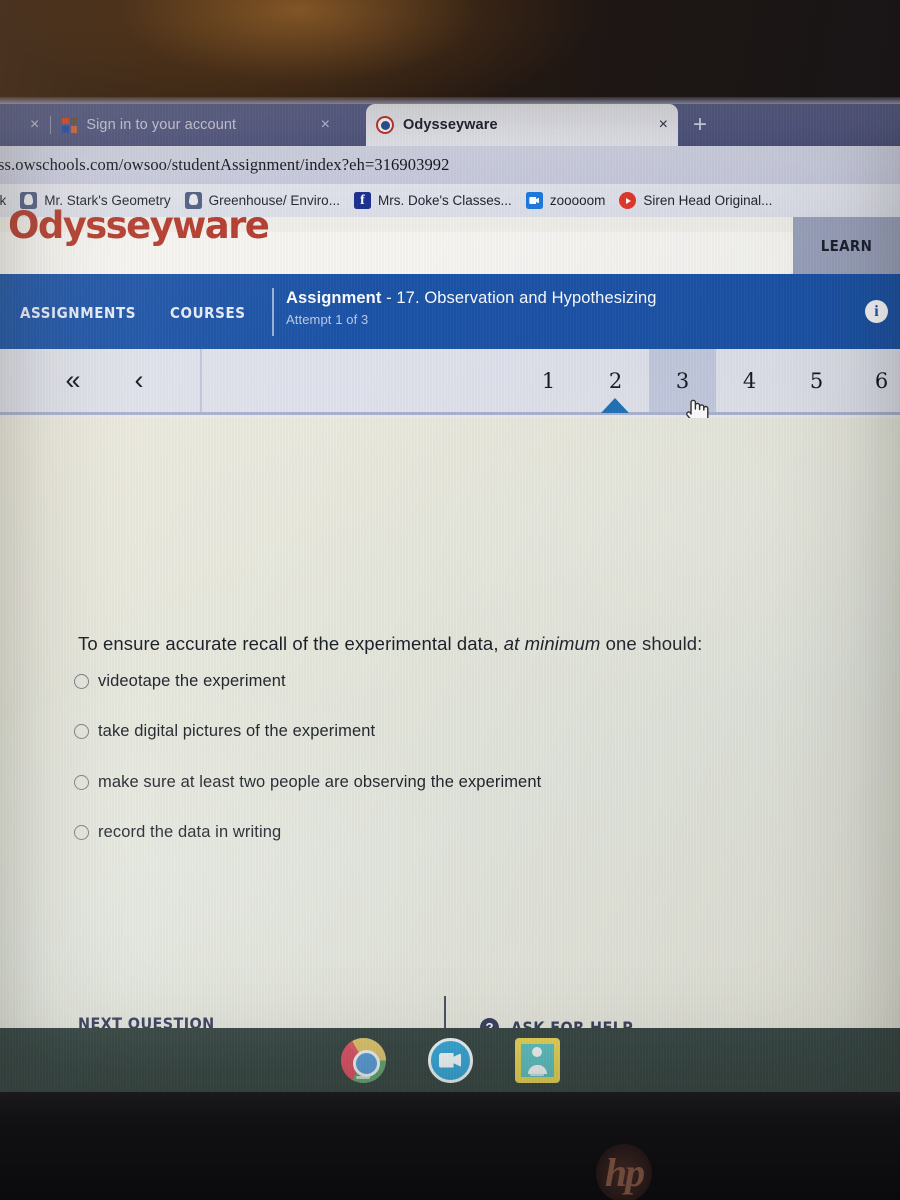 The image size is (900, 1200). I want to click on browser-tab-title: Sign in to your account, so click(161, 125).